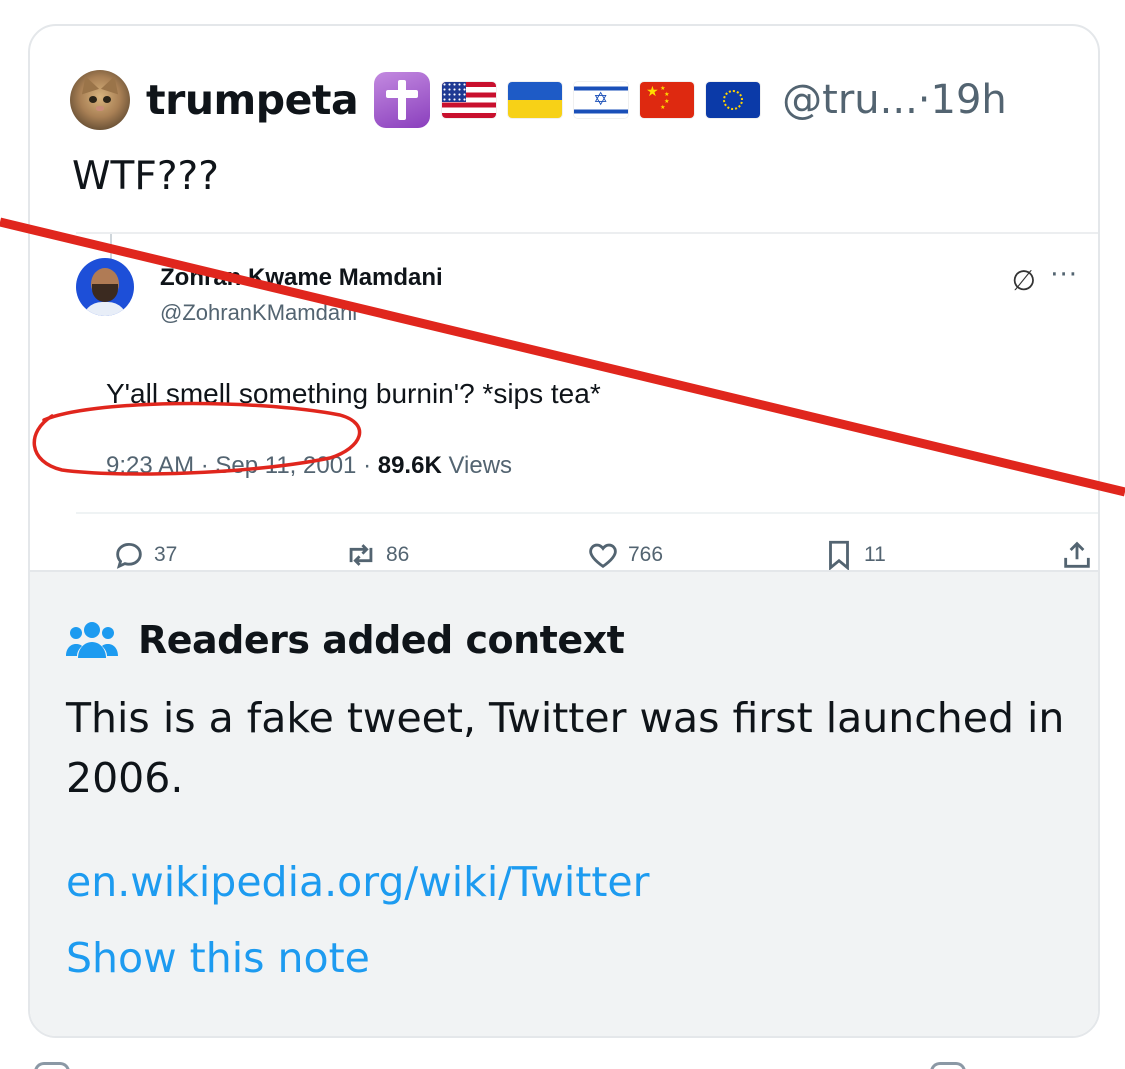  I want to click on divider, so click(587, 513).